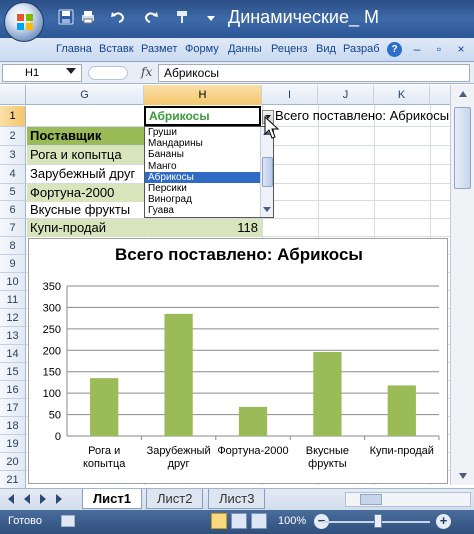 The width and height of the screenshot is (474, 534). I want to click on sheet-tab-2: Лист2, so click(175, 499).